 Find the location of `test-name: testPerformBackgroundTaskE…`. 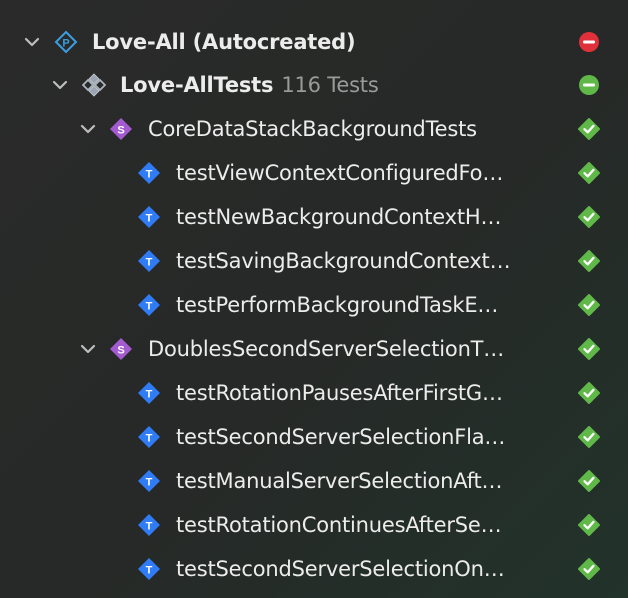

test-name: testPerformBackgroundTaskE… is located at coordinates (337, 305).